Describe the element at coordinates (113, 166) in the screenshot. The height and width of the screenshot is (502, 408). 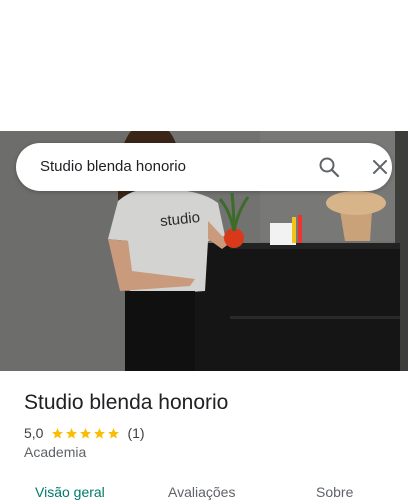
I see `search-input: Studio blenda honorio` at that location.